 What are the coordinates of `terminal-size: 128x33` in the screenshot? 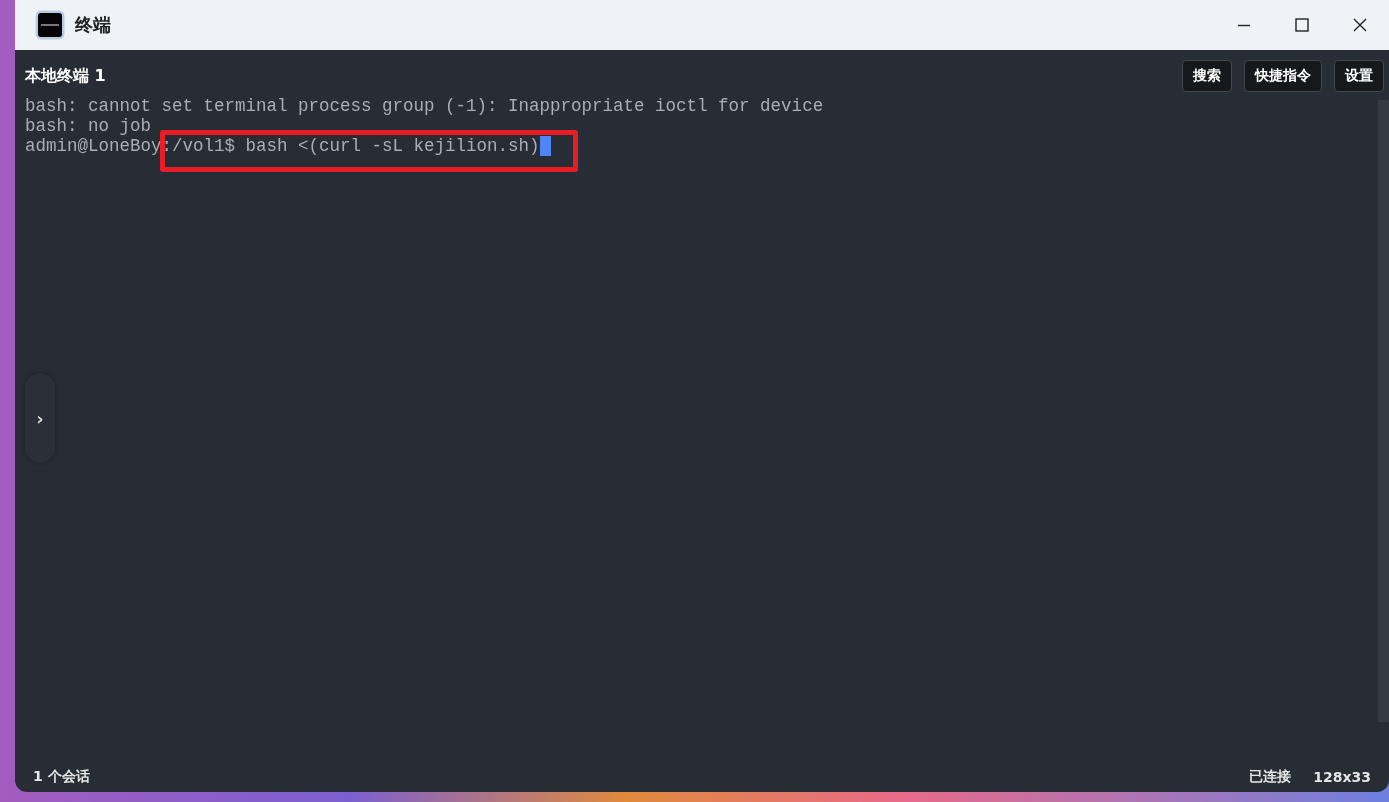 It's located at (1342, 777).